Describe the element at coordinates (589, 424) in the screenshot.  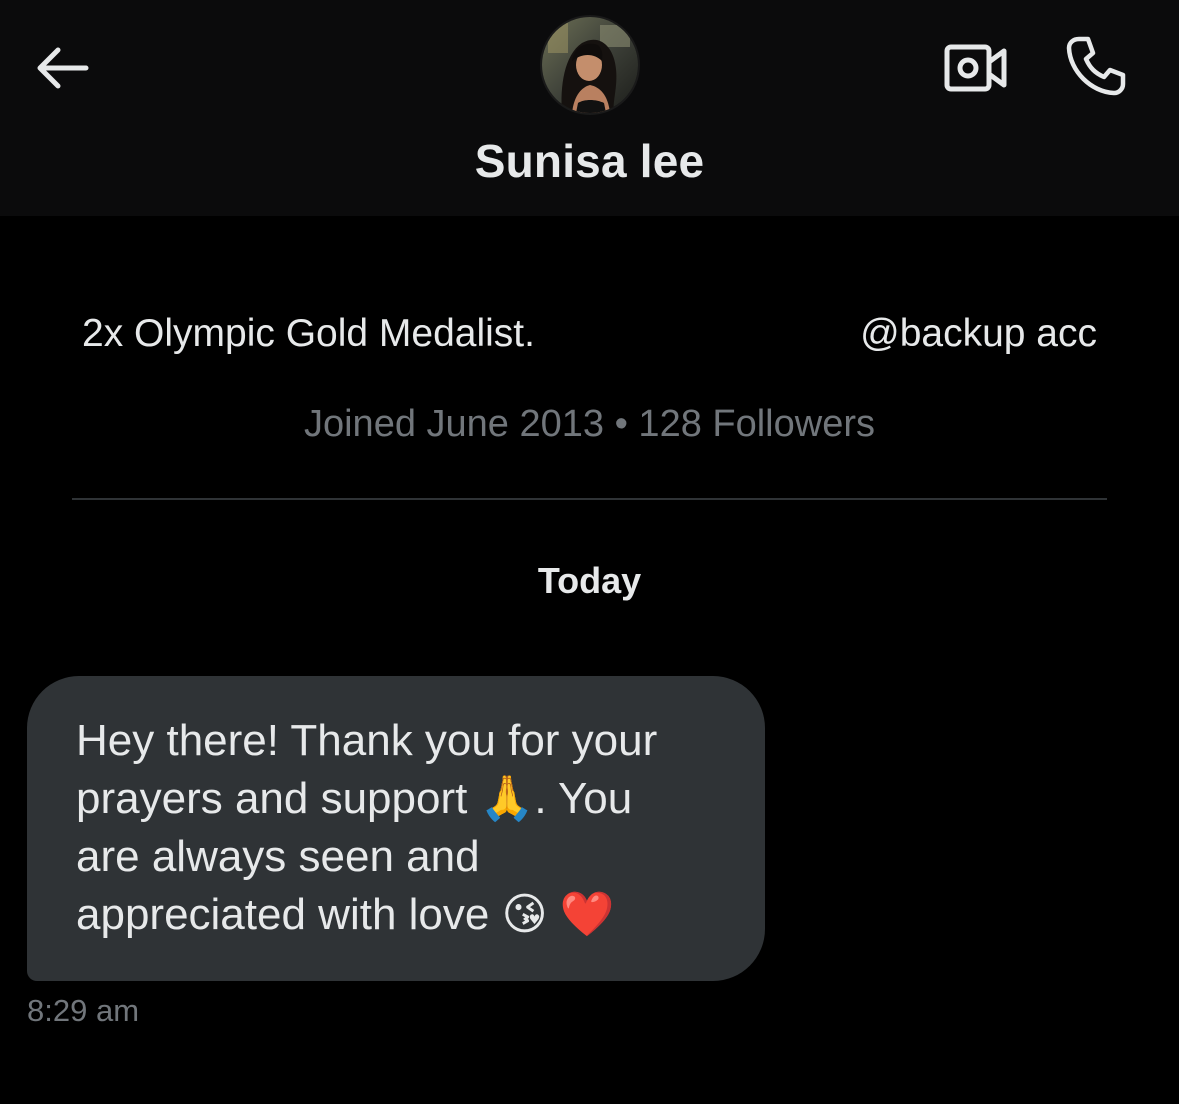
I see `profile-meta: Joined June 2013 • 128 Followers` at that location.